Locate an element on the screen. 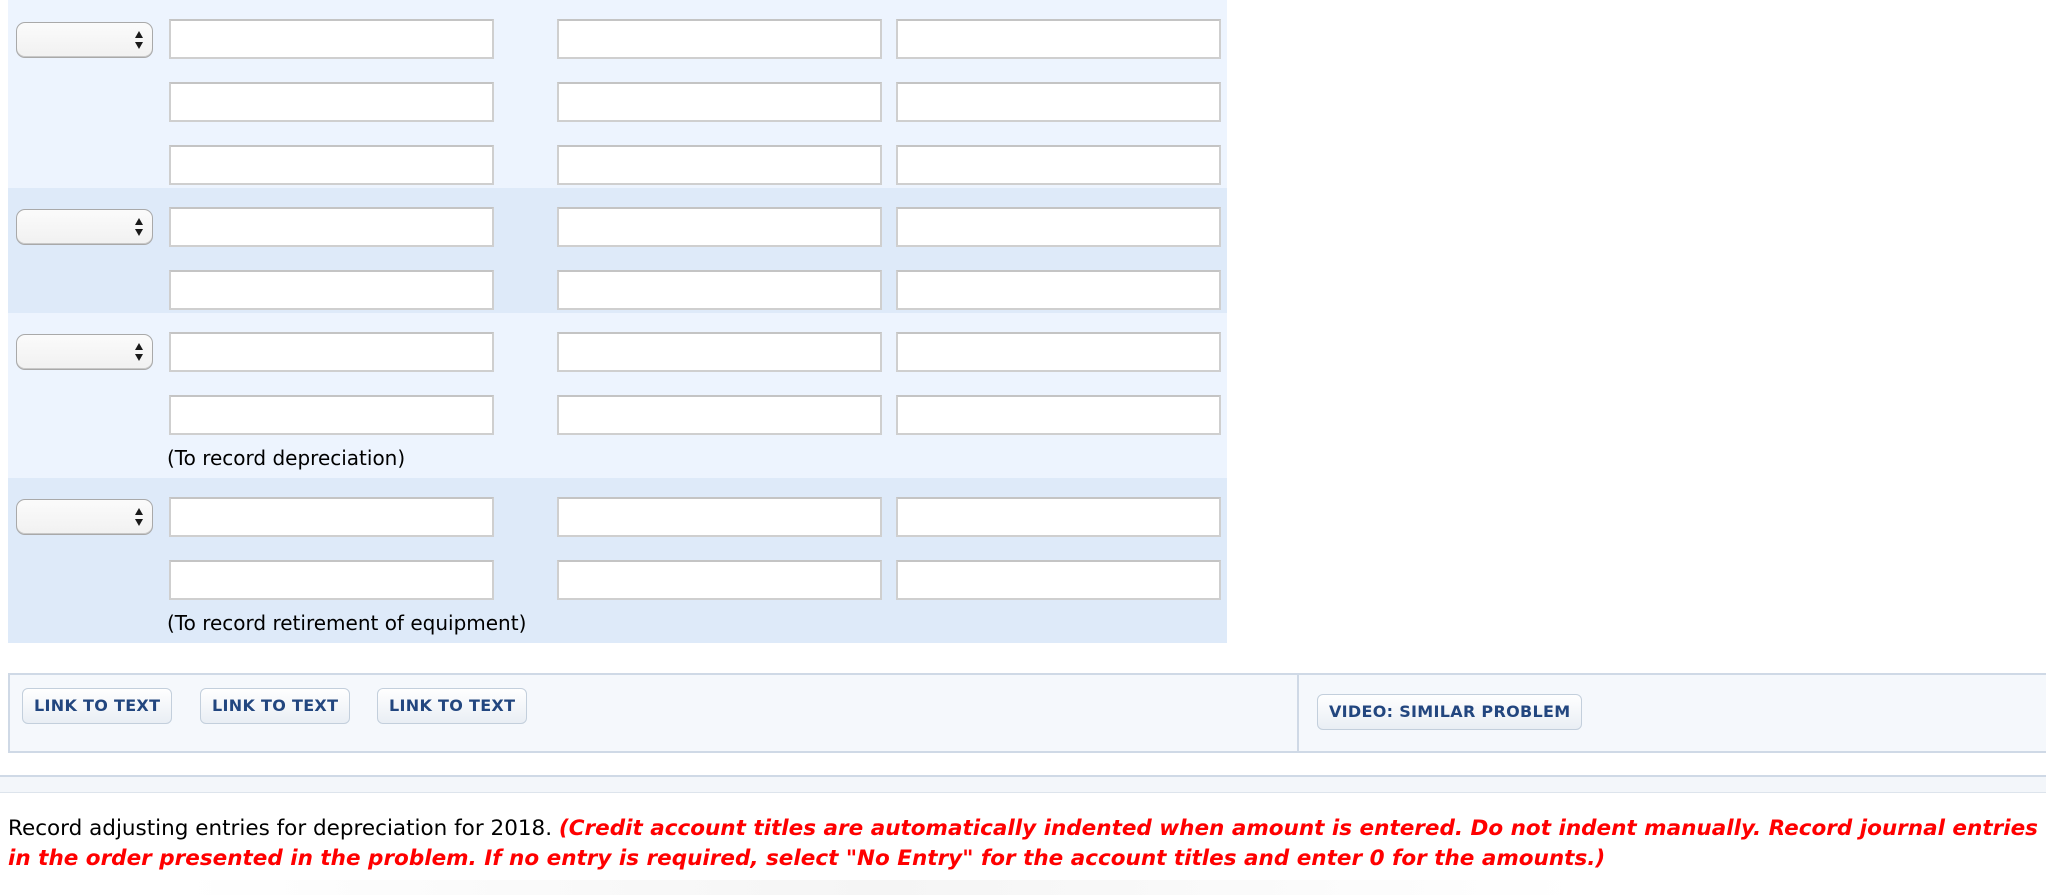 This screenshot has width=2046, height=895. bar-divider is located at coordinates (1298, 713).